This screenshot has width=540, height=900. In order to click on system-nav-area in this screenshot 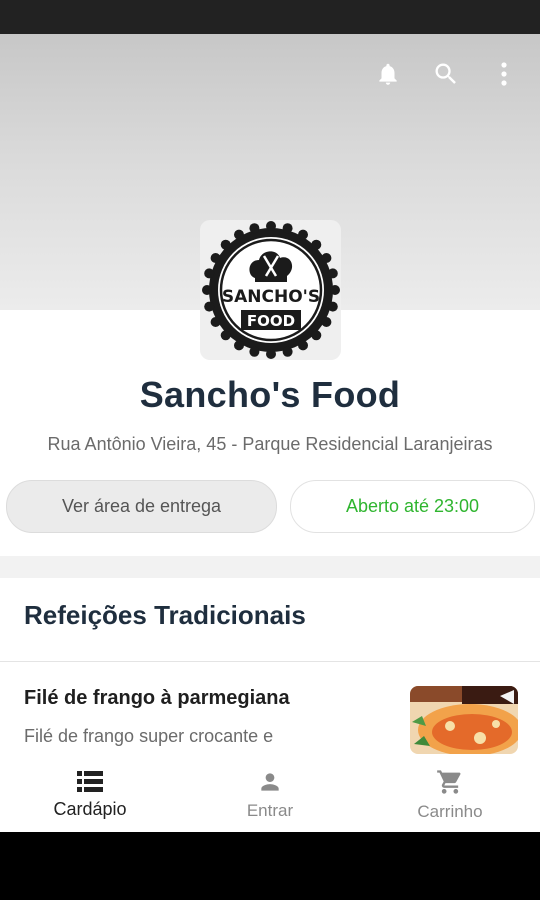, I will do `click(270, 866)`.